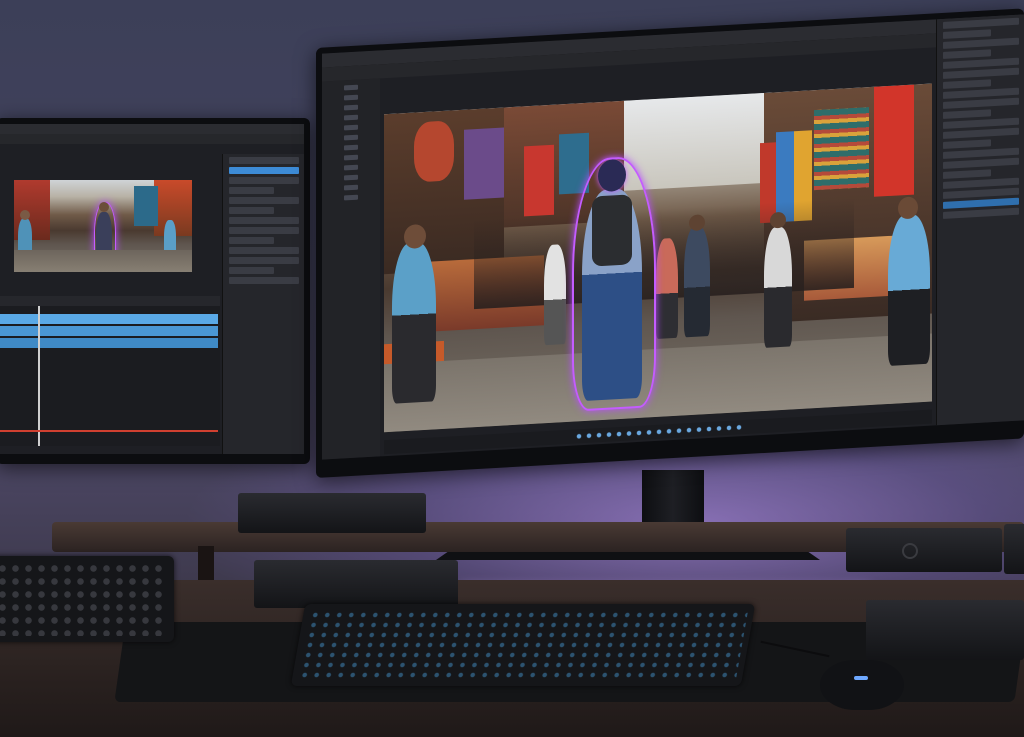  What do you see at coordinates (981, 203) in the screenshot?
I see `main-panel-row-selected` at bounding box center [981, 203].